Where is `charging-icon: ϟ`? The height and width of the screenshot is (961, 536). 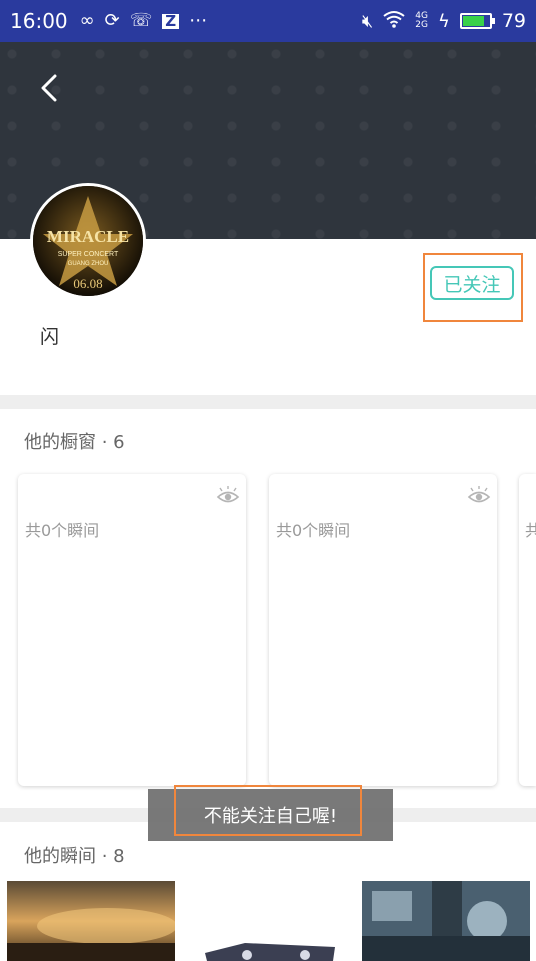
charging-icon: ϟ is located at coordinates (443, 21).